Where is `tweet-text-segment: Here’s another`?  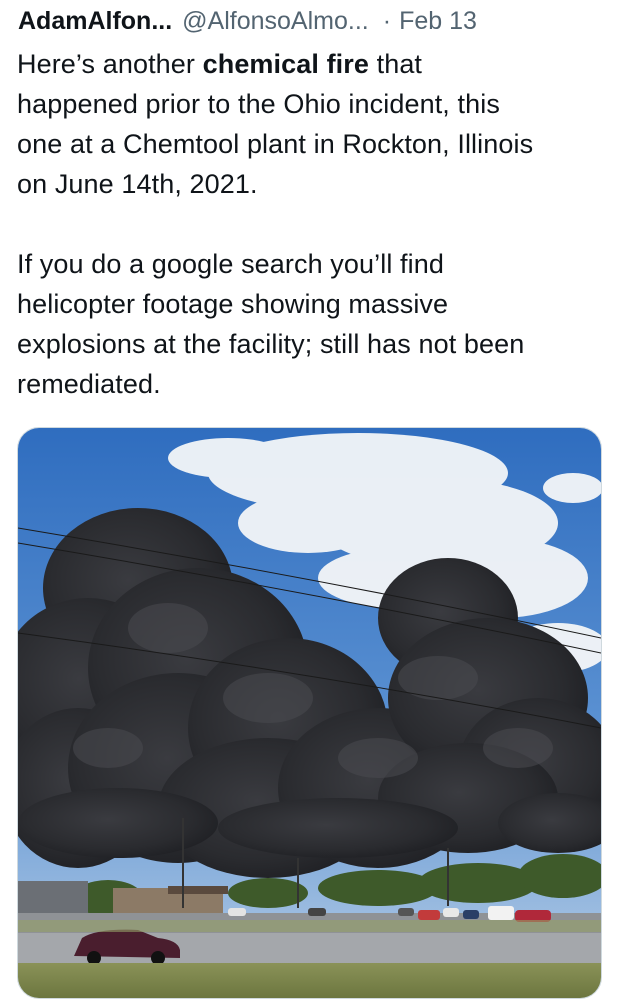 tweet-text-segment: Here’s another is located at coordinates (110, 64).